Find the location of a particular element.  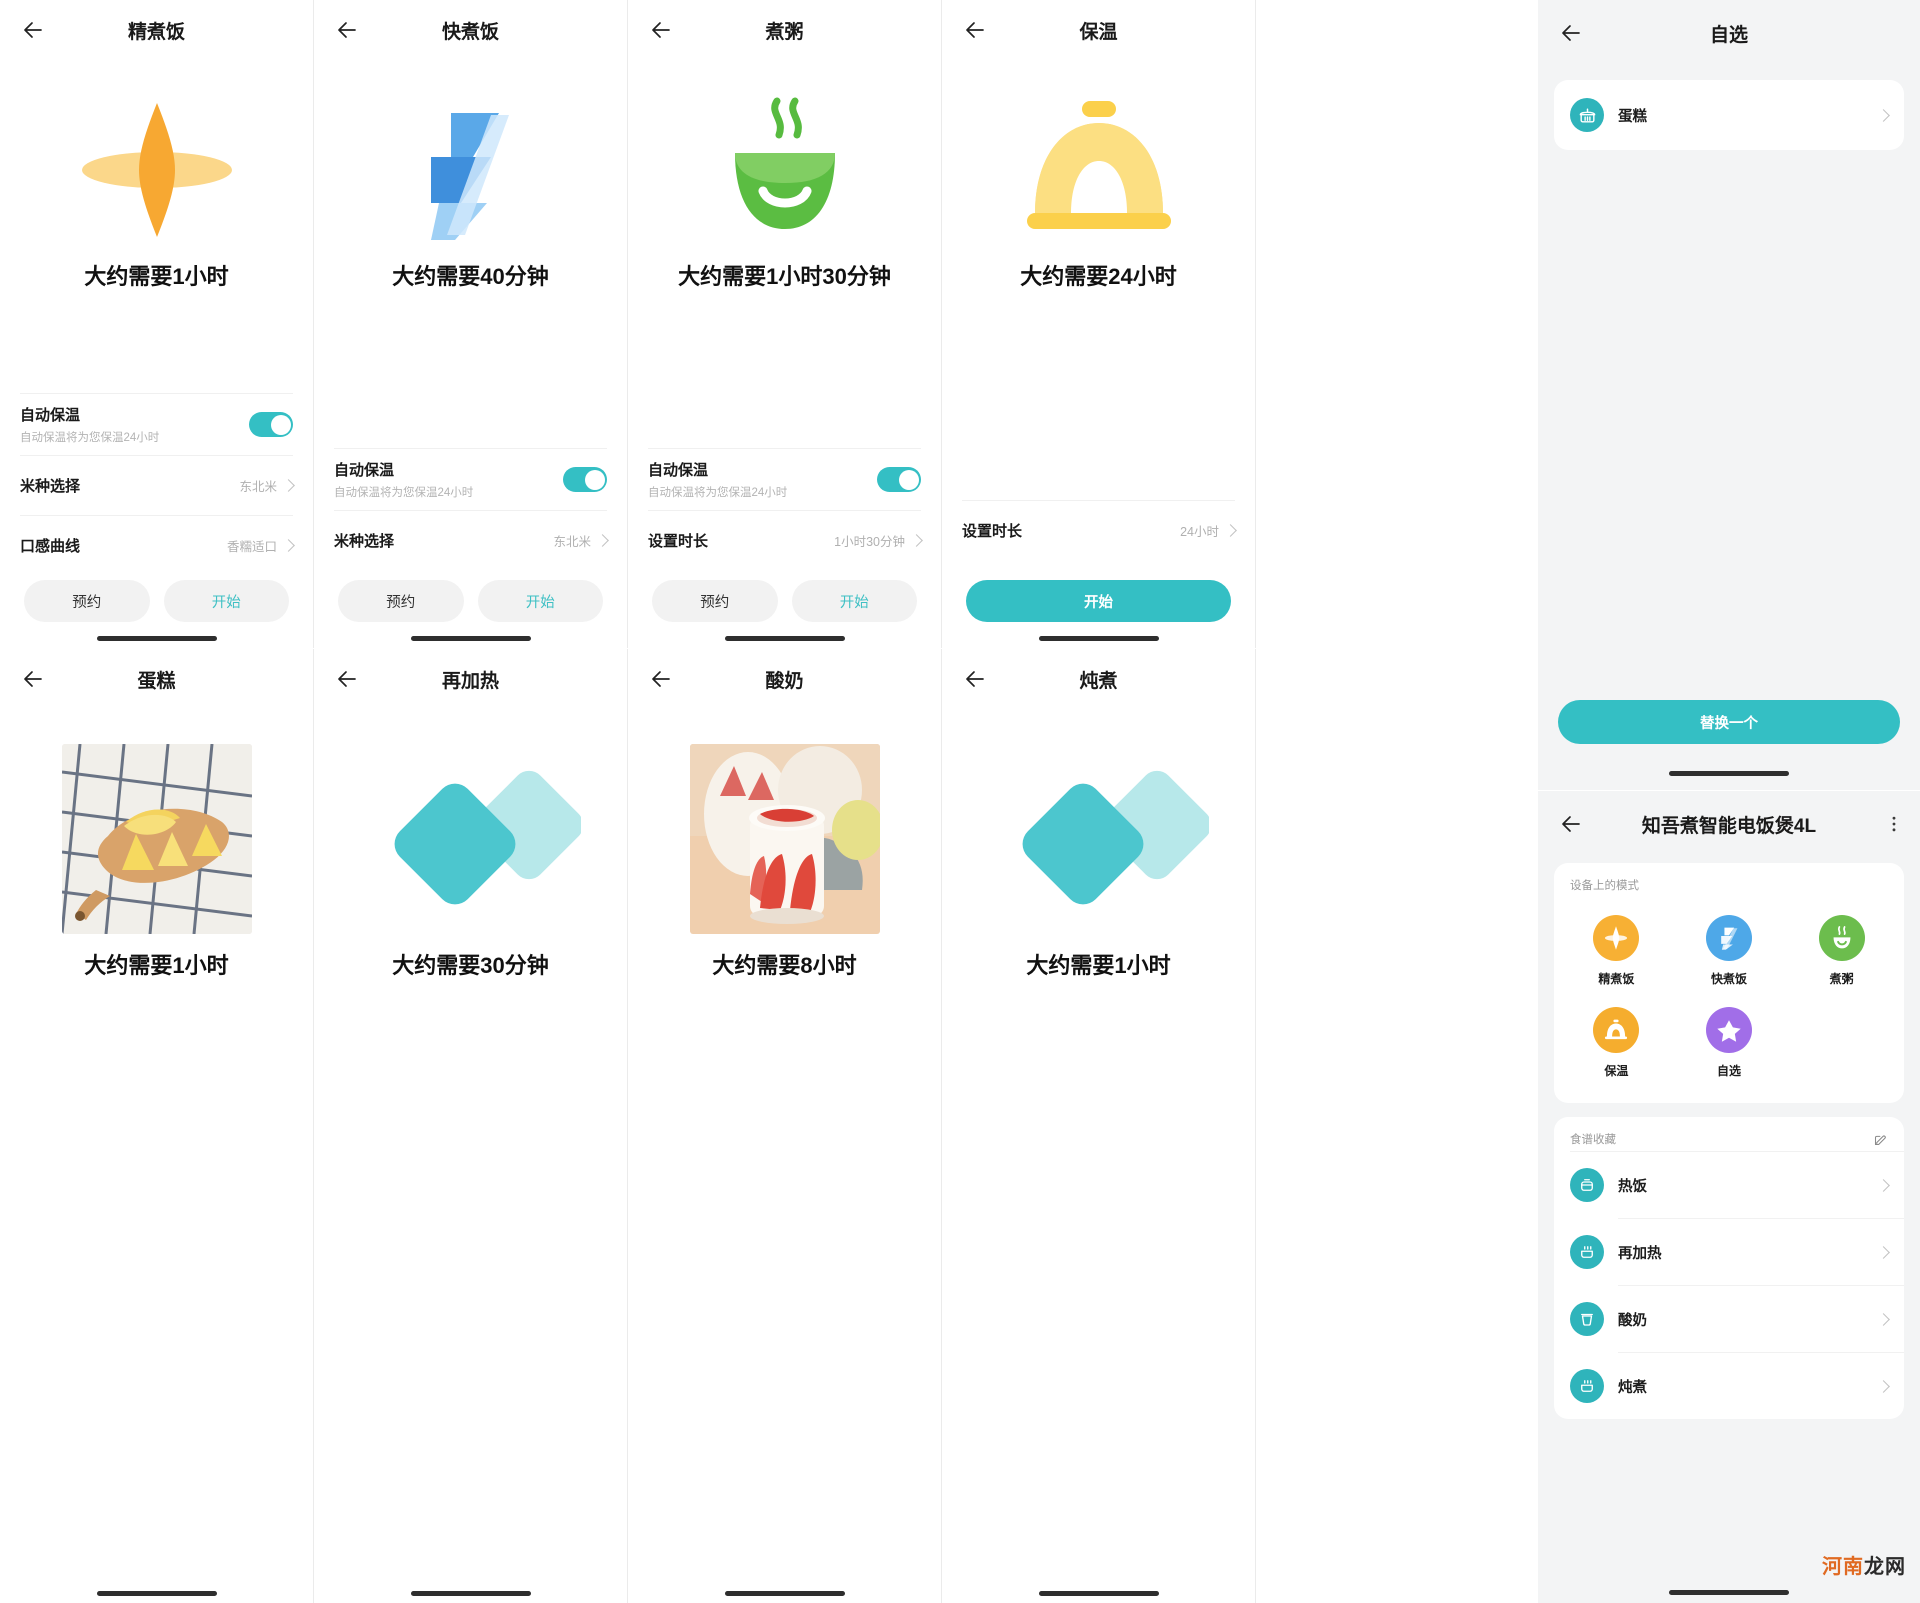

row-taste-curve: 口感曲线 香糯适口 is located at coordinates (157, 545).